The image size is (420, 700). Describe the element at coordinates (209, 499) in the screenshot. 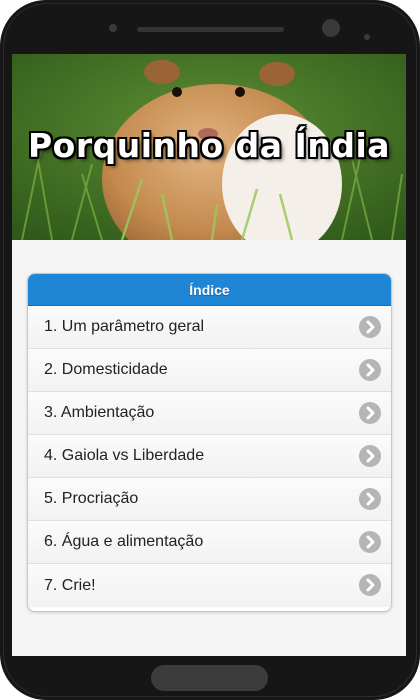

I see `list-item: 5. Procriação` at that location.